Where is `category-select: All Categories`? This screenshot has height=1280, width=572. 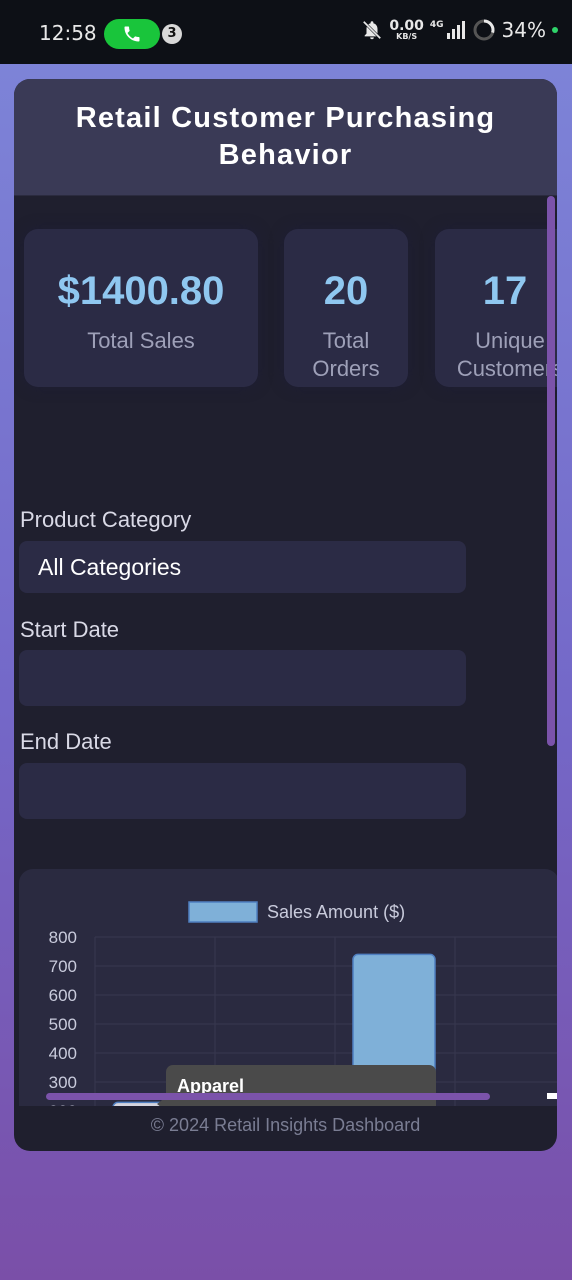
category-select: All Categories is located at coordinates (242, 567).